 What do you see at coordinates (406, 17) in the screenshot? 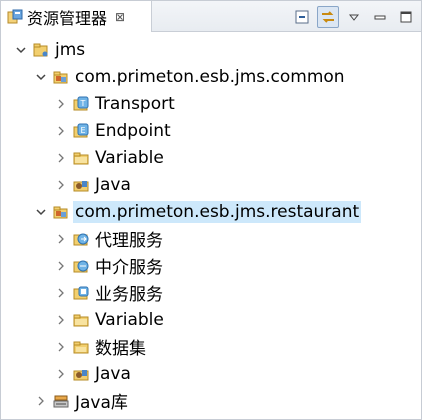
I see `maximize-icon` at bounding box center [406, 17].